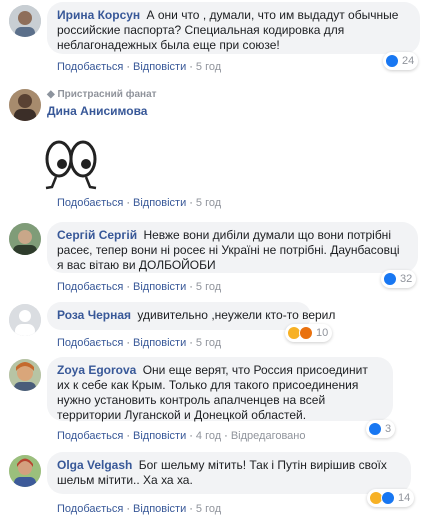 The width and height of the screenshot is (446, 521). What do you see at coordinates (96, 370) in the screenshot?
I see `comment-author: Zoya Egorova` at bounding box center [96, 370].